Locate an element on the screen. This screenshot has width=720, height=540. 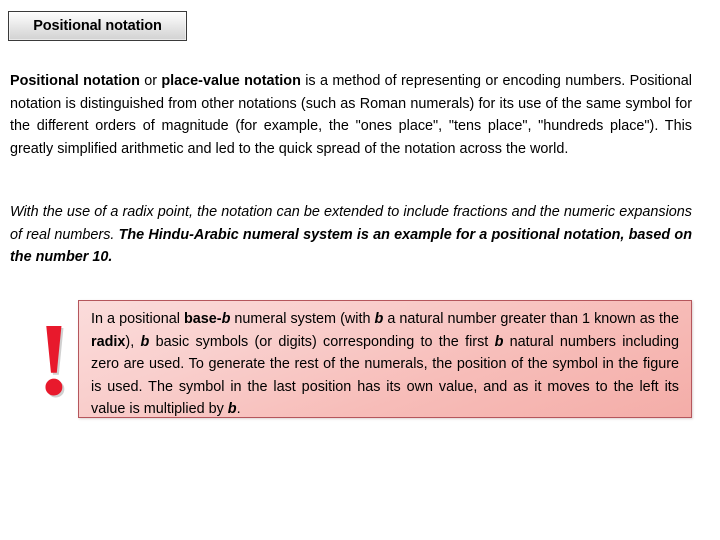
callout-term-radix: radix is located at coordinates (108, 341).